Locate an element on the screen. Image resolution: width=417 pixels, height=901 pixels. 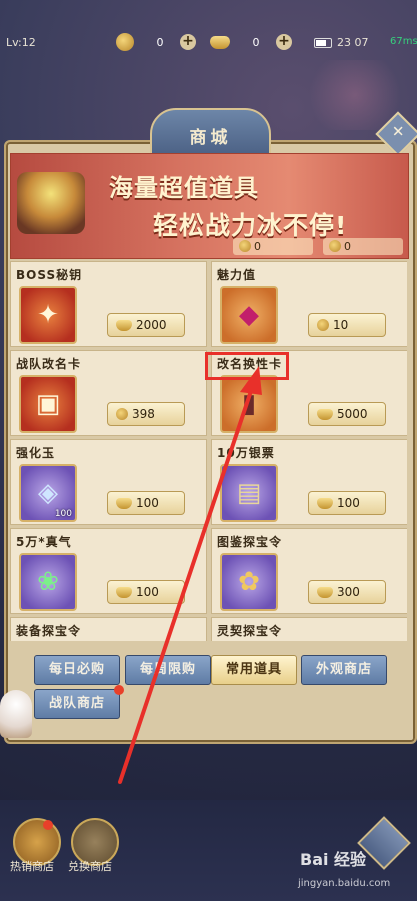
watermark-url: jingyan.baidu.com is located at coordinates (344, 883).